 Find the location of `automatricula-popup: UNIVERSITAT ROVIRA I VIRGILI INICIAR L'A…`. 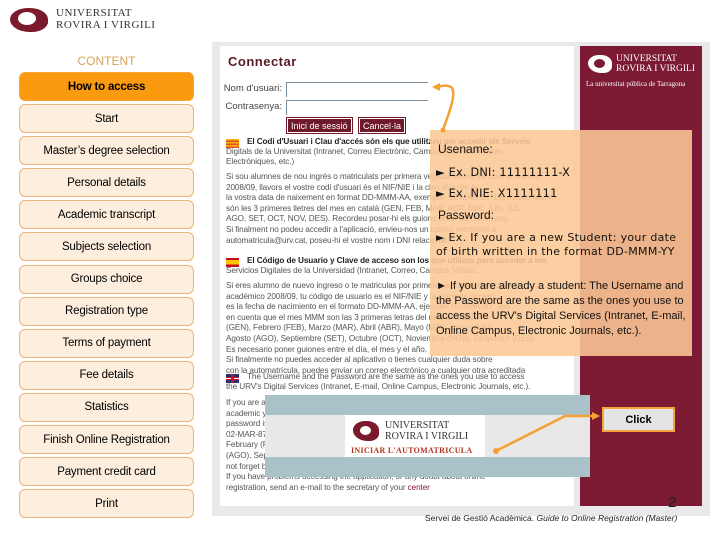

automatricula-popup: UNIVERSITAT ROVIRA I VIRGILI INICIAR L'A… is located at coordinates (427, 436).